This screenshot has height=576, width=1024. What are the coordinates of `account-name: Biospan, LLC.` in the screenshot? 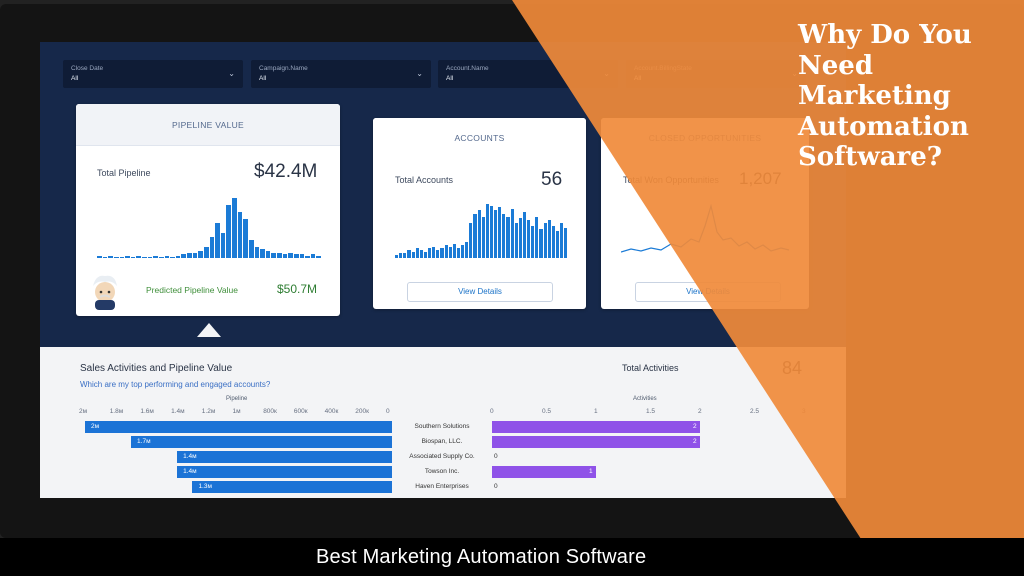 It's located at (442, 441).